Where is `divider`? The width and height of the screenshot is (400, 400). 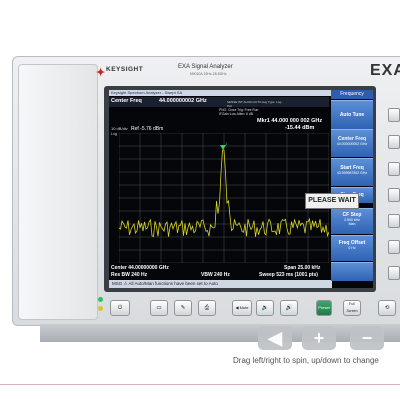
divider is located at coordinates (200, 384).